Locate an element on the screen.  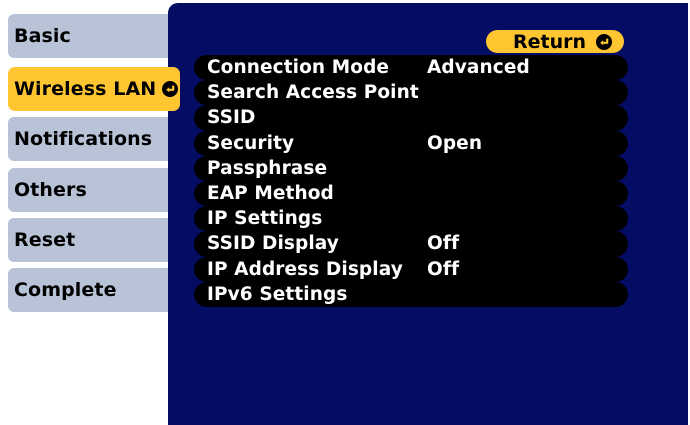
menu-item-label: Search Access Point is located at coordinates (313, 93).